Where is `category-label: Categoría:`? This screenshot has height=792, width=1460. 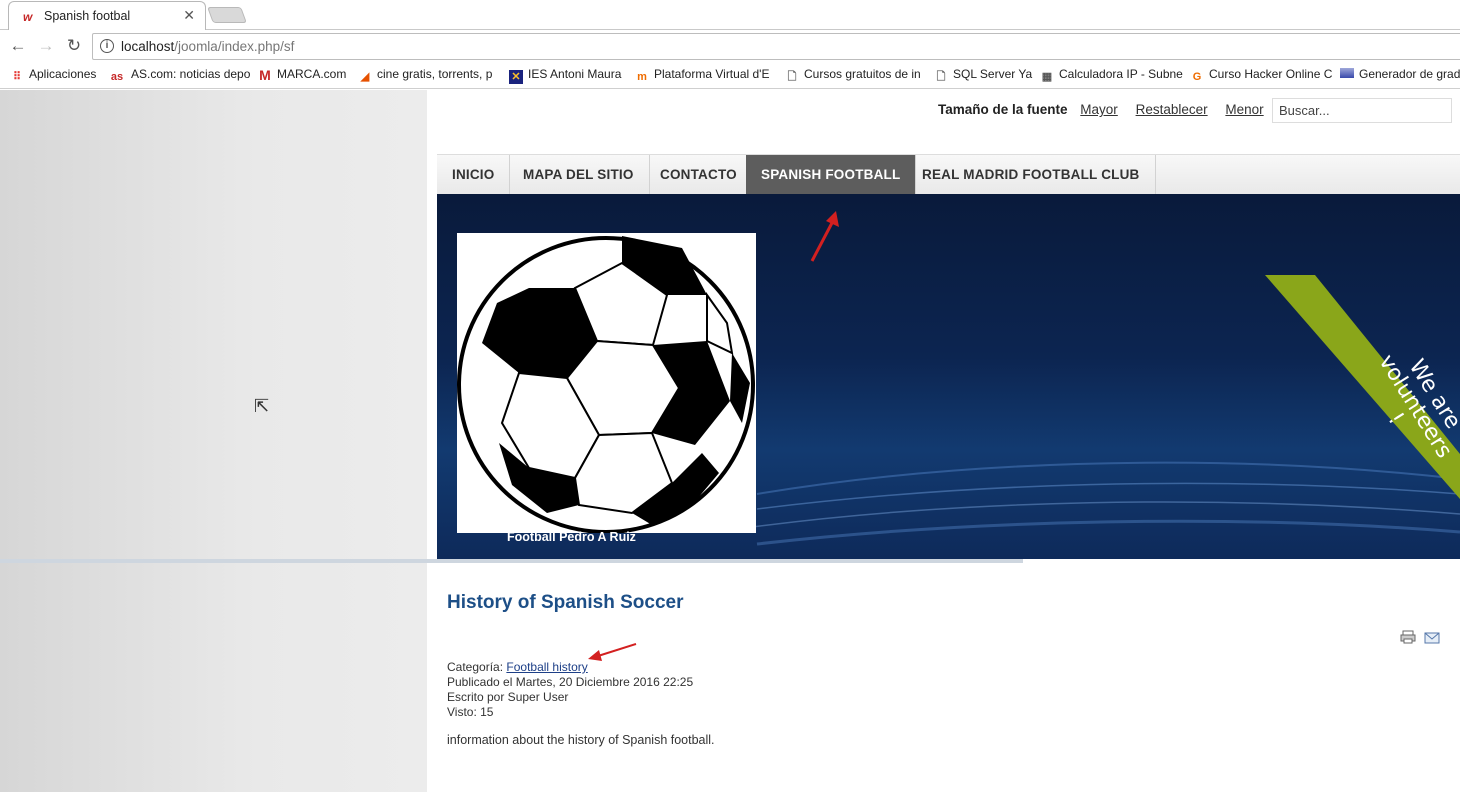 category-label: Categoría: is located at coordinates (475, 667).